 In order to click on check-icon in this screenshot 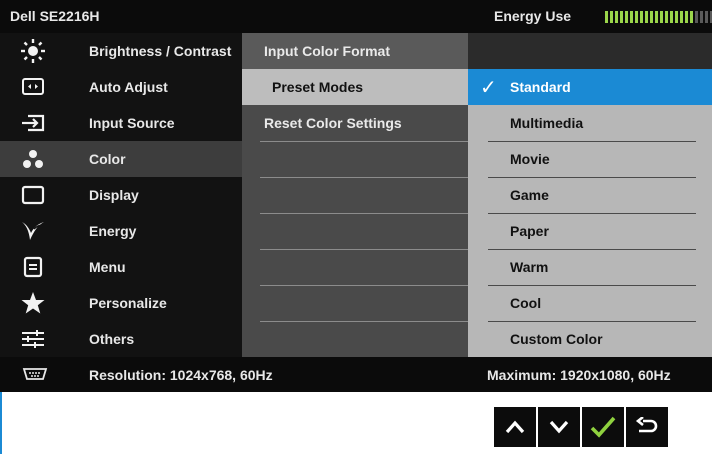, I will do `click(603, 427)`.